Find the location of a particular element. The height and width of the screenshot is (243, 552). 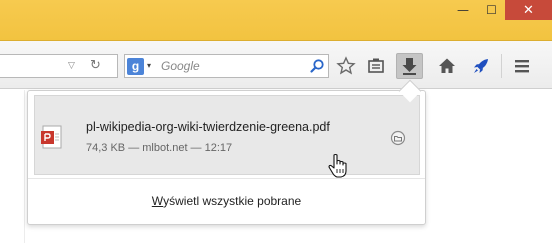

downloads-button is located at coordinates (409, 66).